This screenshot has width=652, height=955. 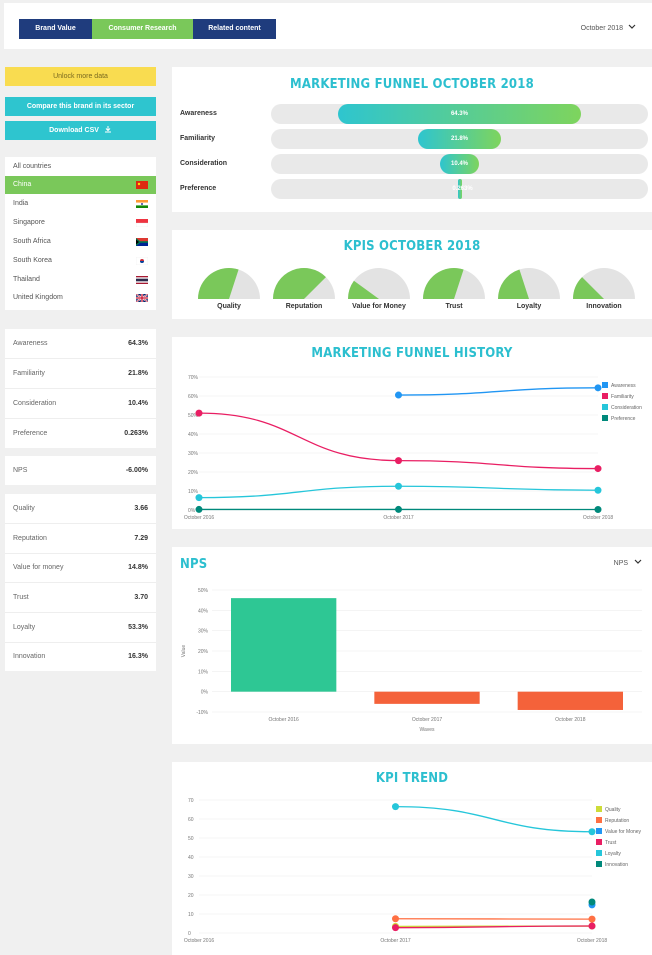 What do you see at coordinates (623, 832) in the screenshot?
I see `legend-label: Value for Money` at bounding box center [623, 832].